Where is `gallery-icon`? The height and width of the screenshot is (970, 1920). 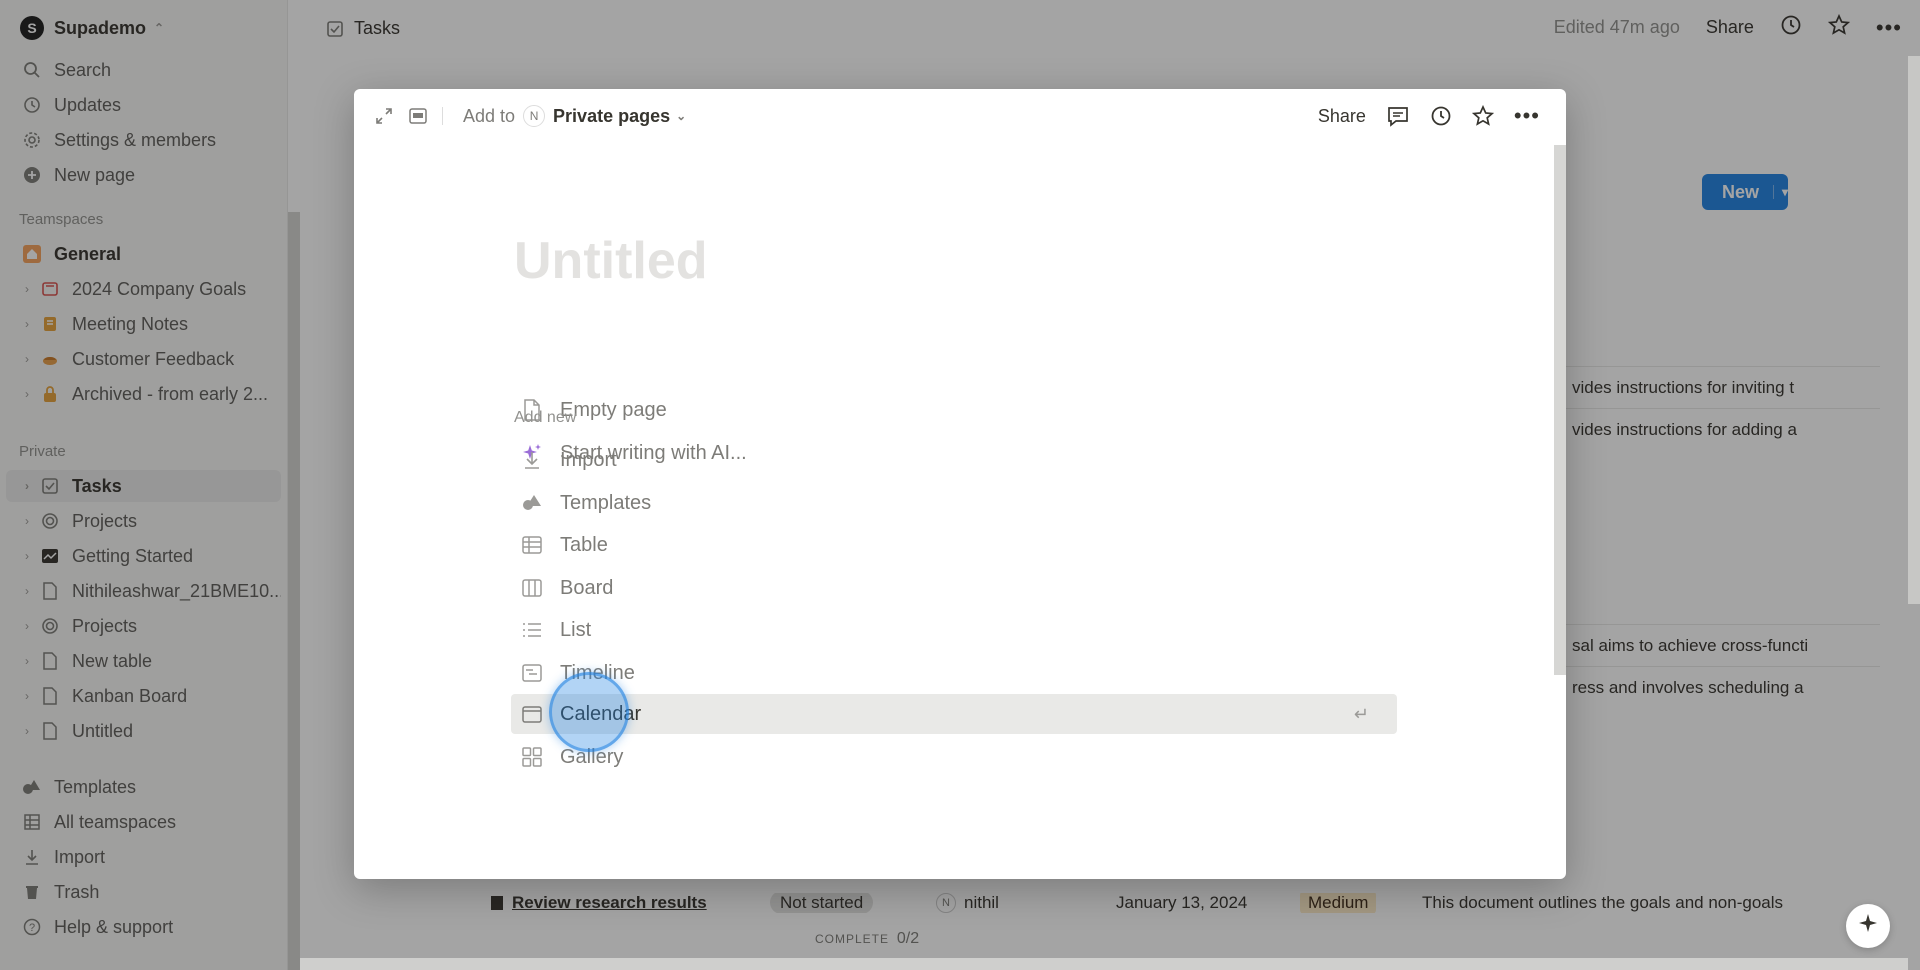
gallery-icon is located at coordinates (532, 757).